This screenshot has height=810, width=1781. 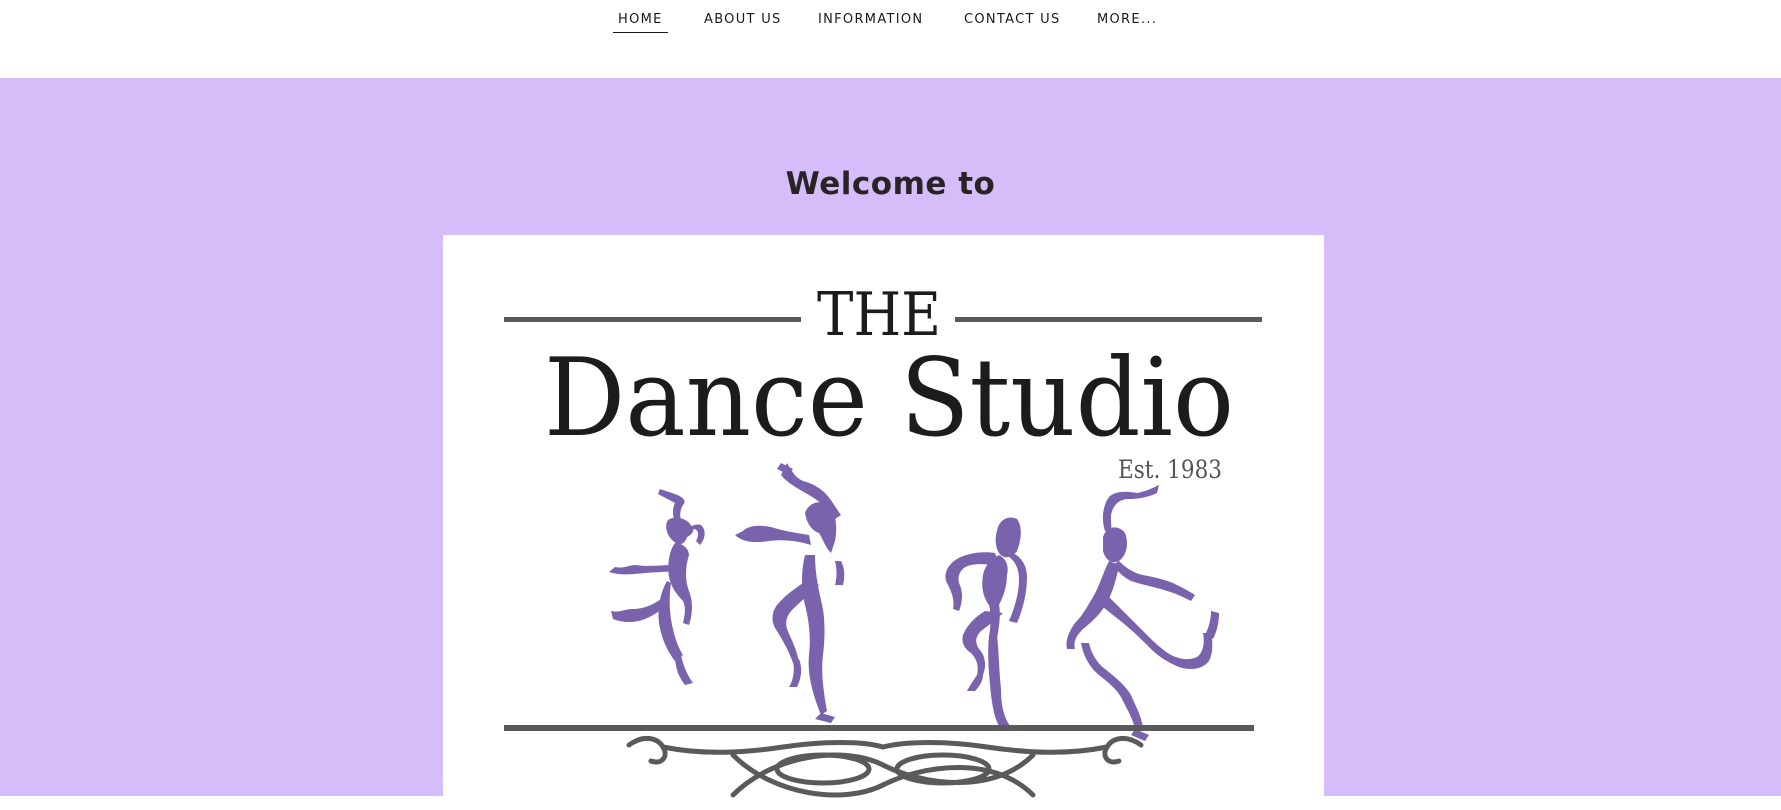 I want to click on nav-about-us: ABOUT US, so click(x=743, y=19).